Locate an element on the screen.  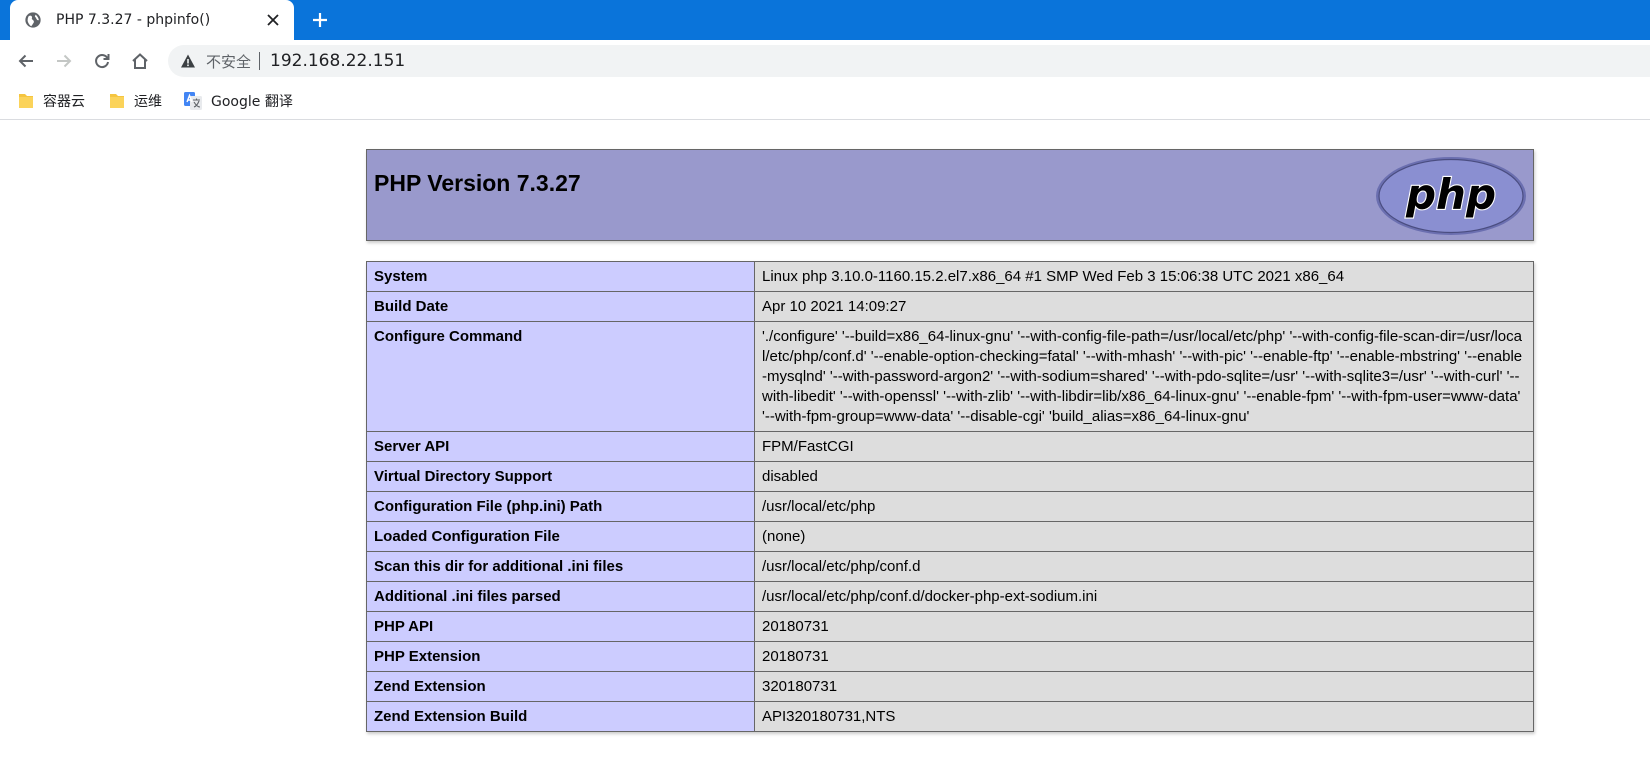
arrow-right-icon is located at coordinates (64, 61).